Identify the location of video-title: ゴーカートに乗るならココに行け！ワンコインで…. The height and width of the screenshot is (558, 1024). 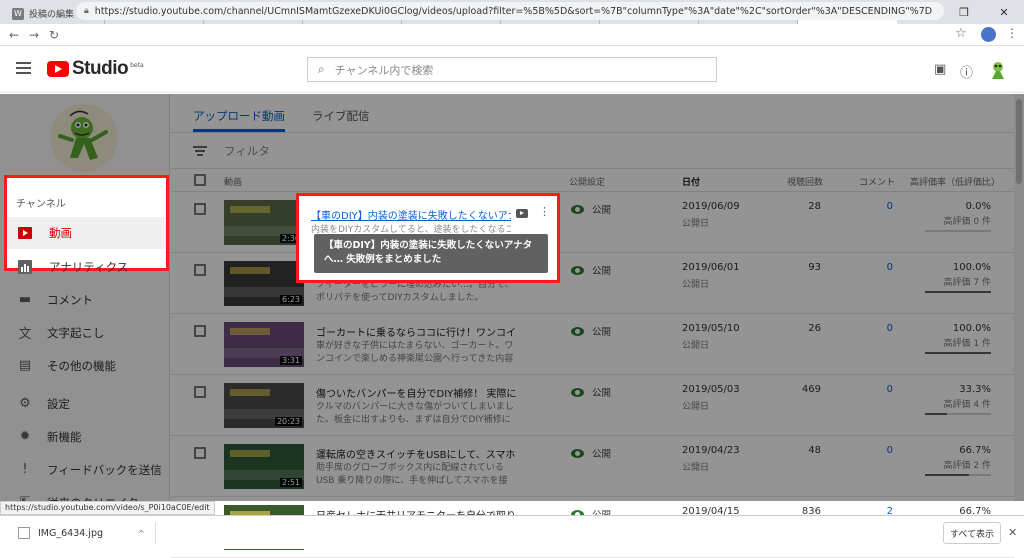
(416, 331).